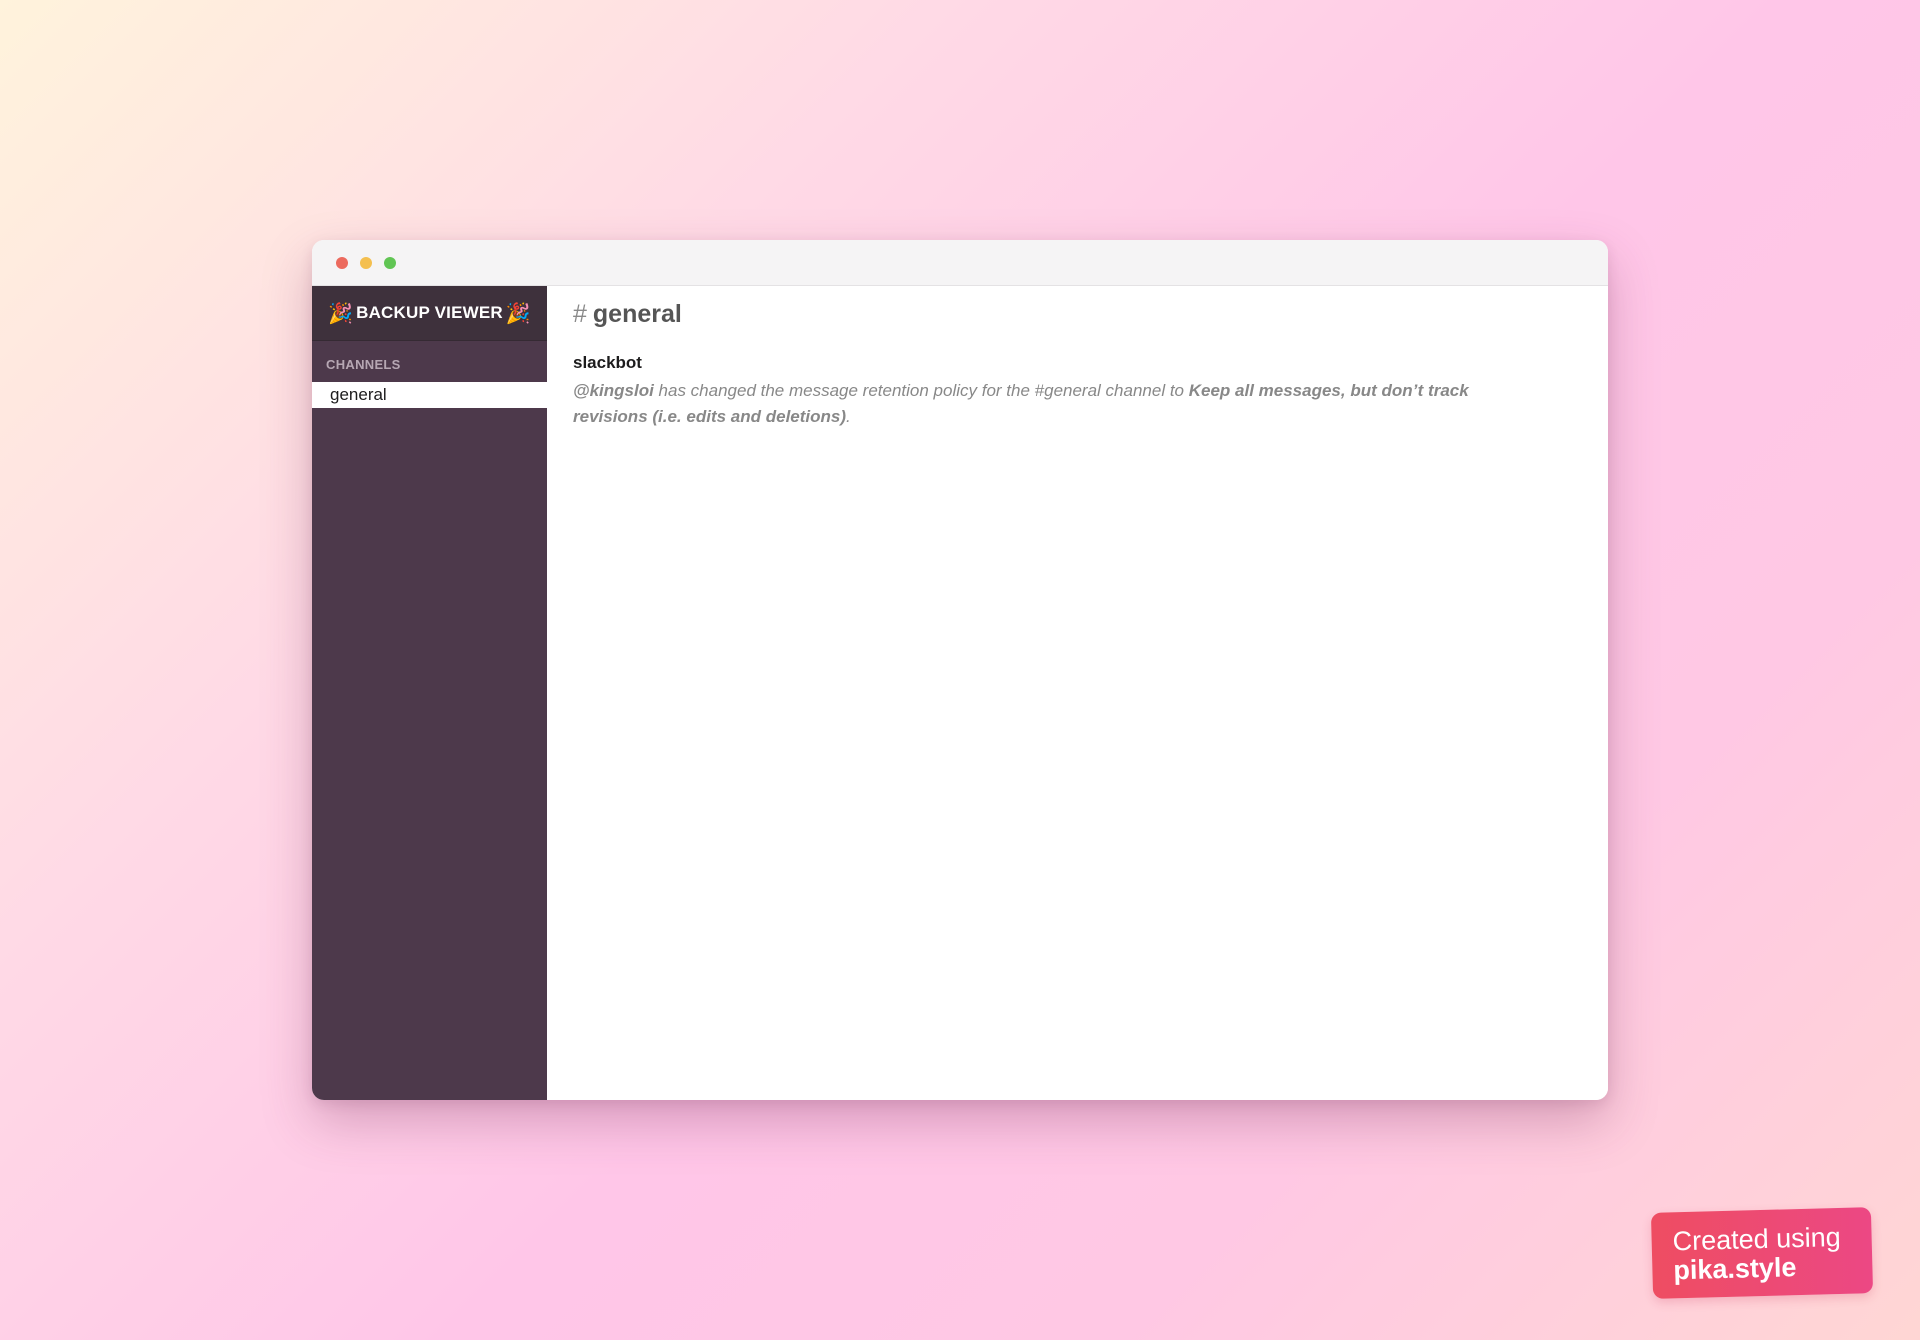  I want to click on watermark-line-2: pika.style, so click(1735, 1269).